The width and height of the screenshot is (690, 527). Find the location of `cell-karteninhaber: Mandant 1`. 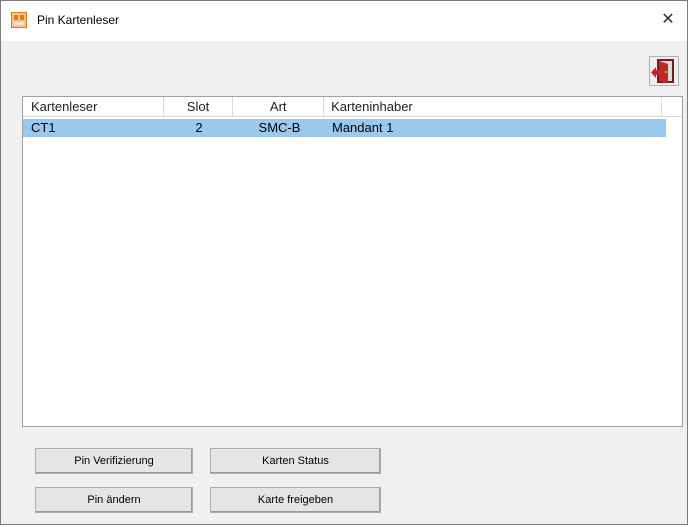

cell-karteninhaber: Mandant 1 is located at coordinates (363, 127).